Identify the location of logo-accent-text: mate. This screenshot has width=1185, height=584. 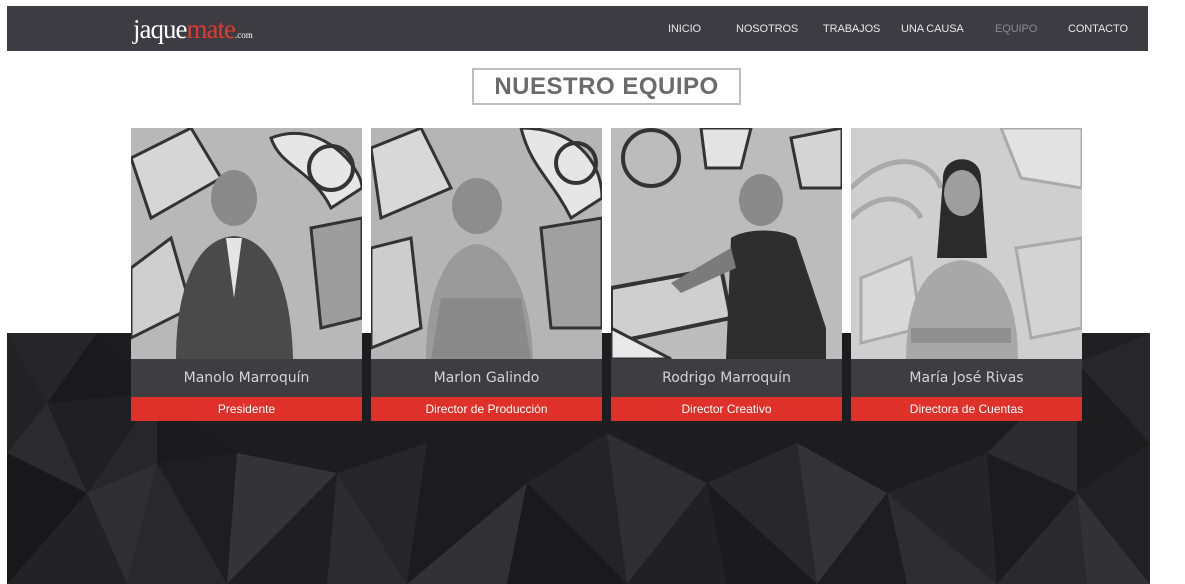
(210, 29).